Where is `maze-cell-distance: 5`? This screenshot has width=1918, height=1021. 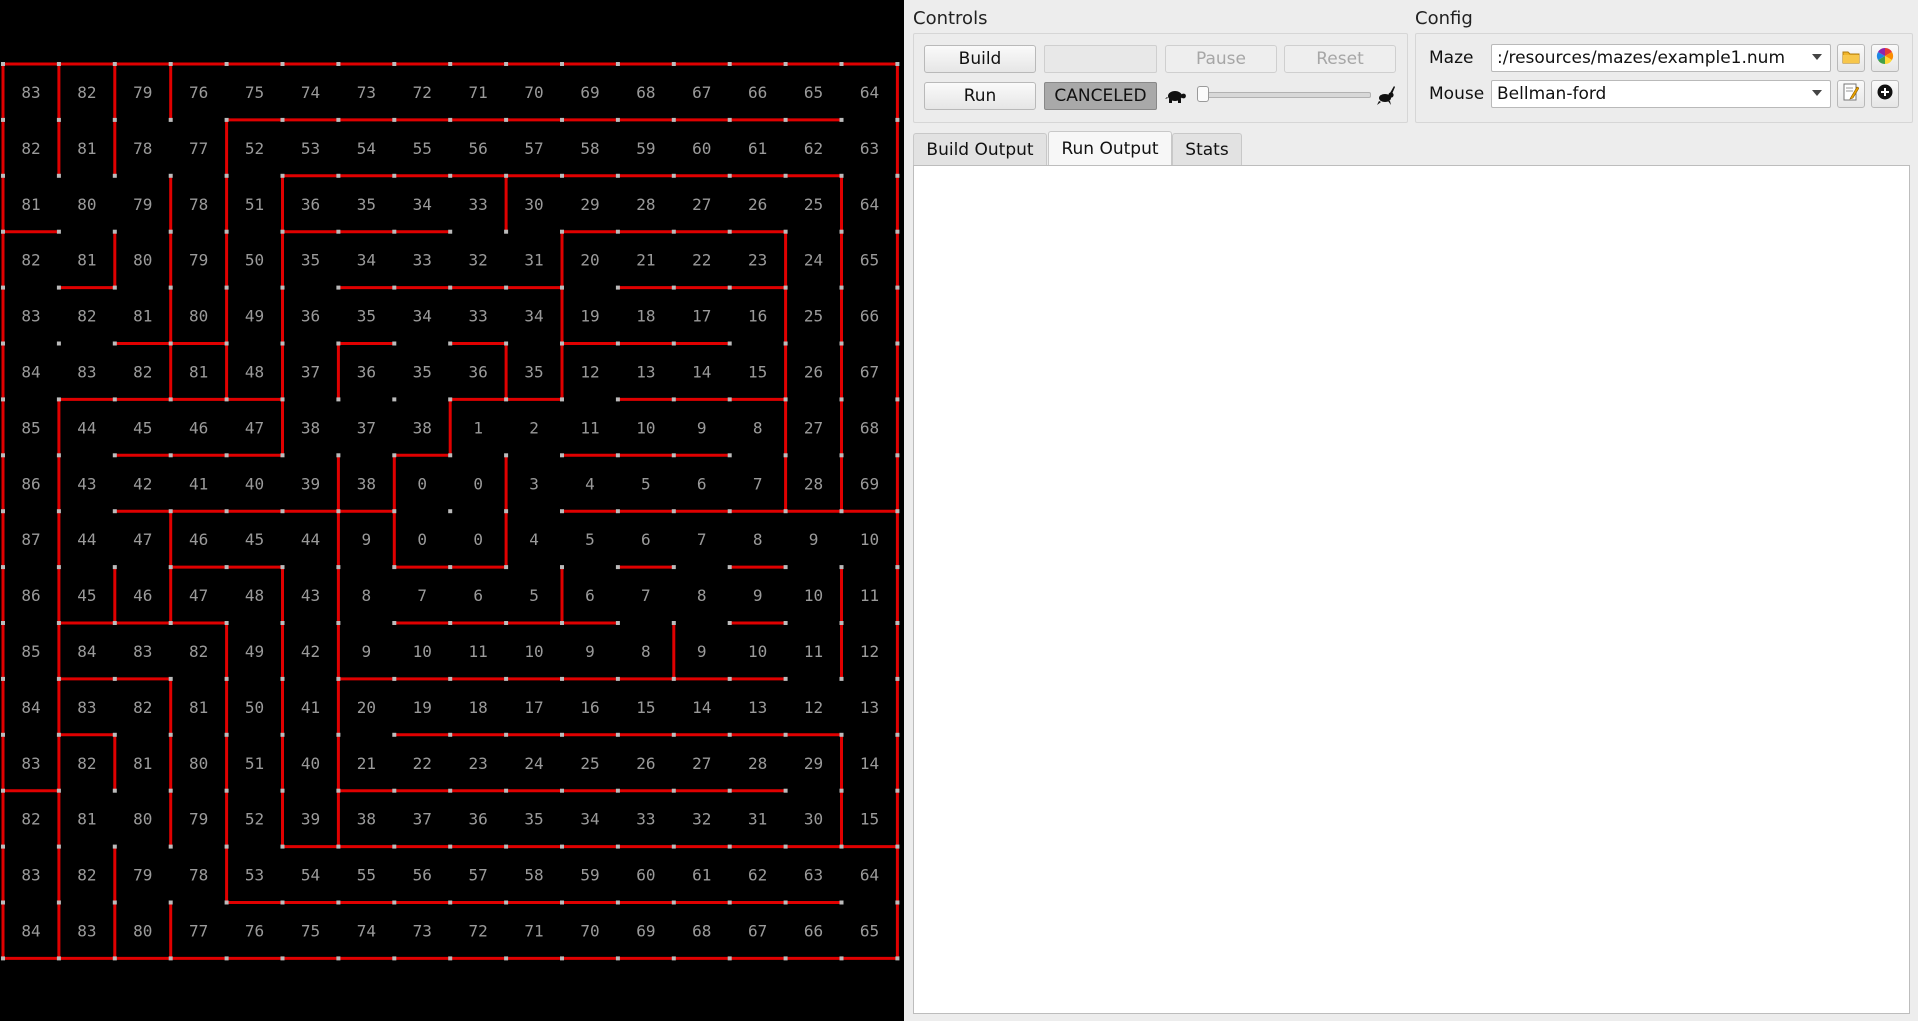
maze-cell-distance: 5 is located at coordinates (534, 595).